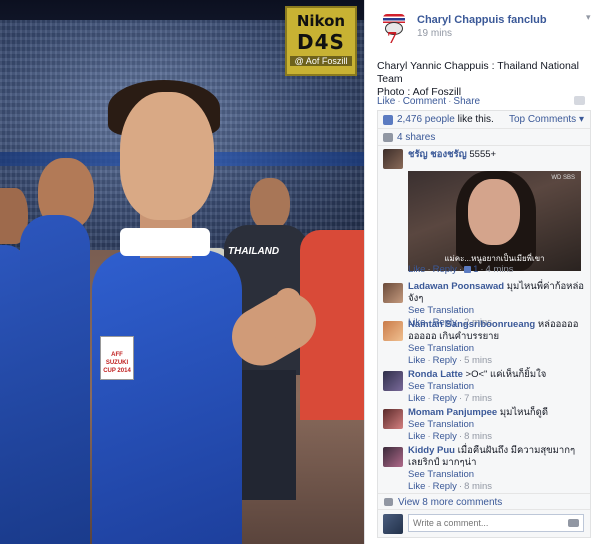 The image size is (600, 544). I want to click on view-more-comments-row: View 8 more comments, so click(484, 501).